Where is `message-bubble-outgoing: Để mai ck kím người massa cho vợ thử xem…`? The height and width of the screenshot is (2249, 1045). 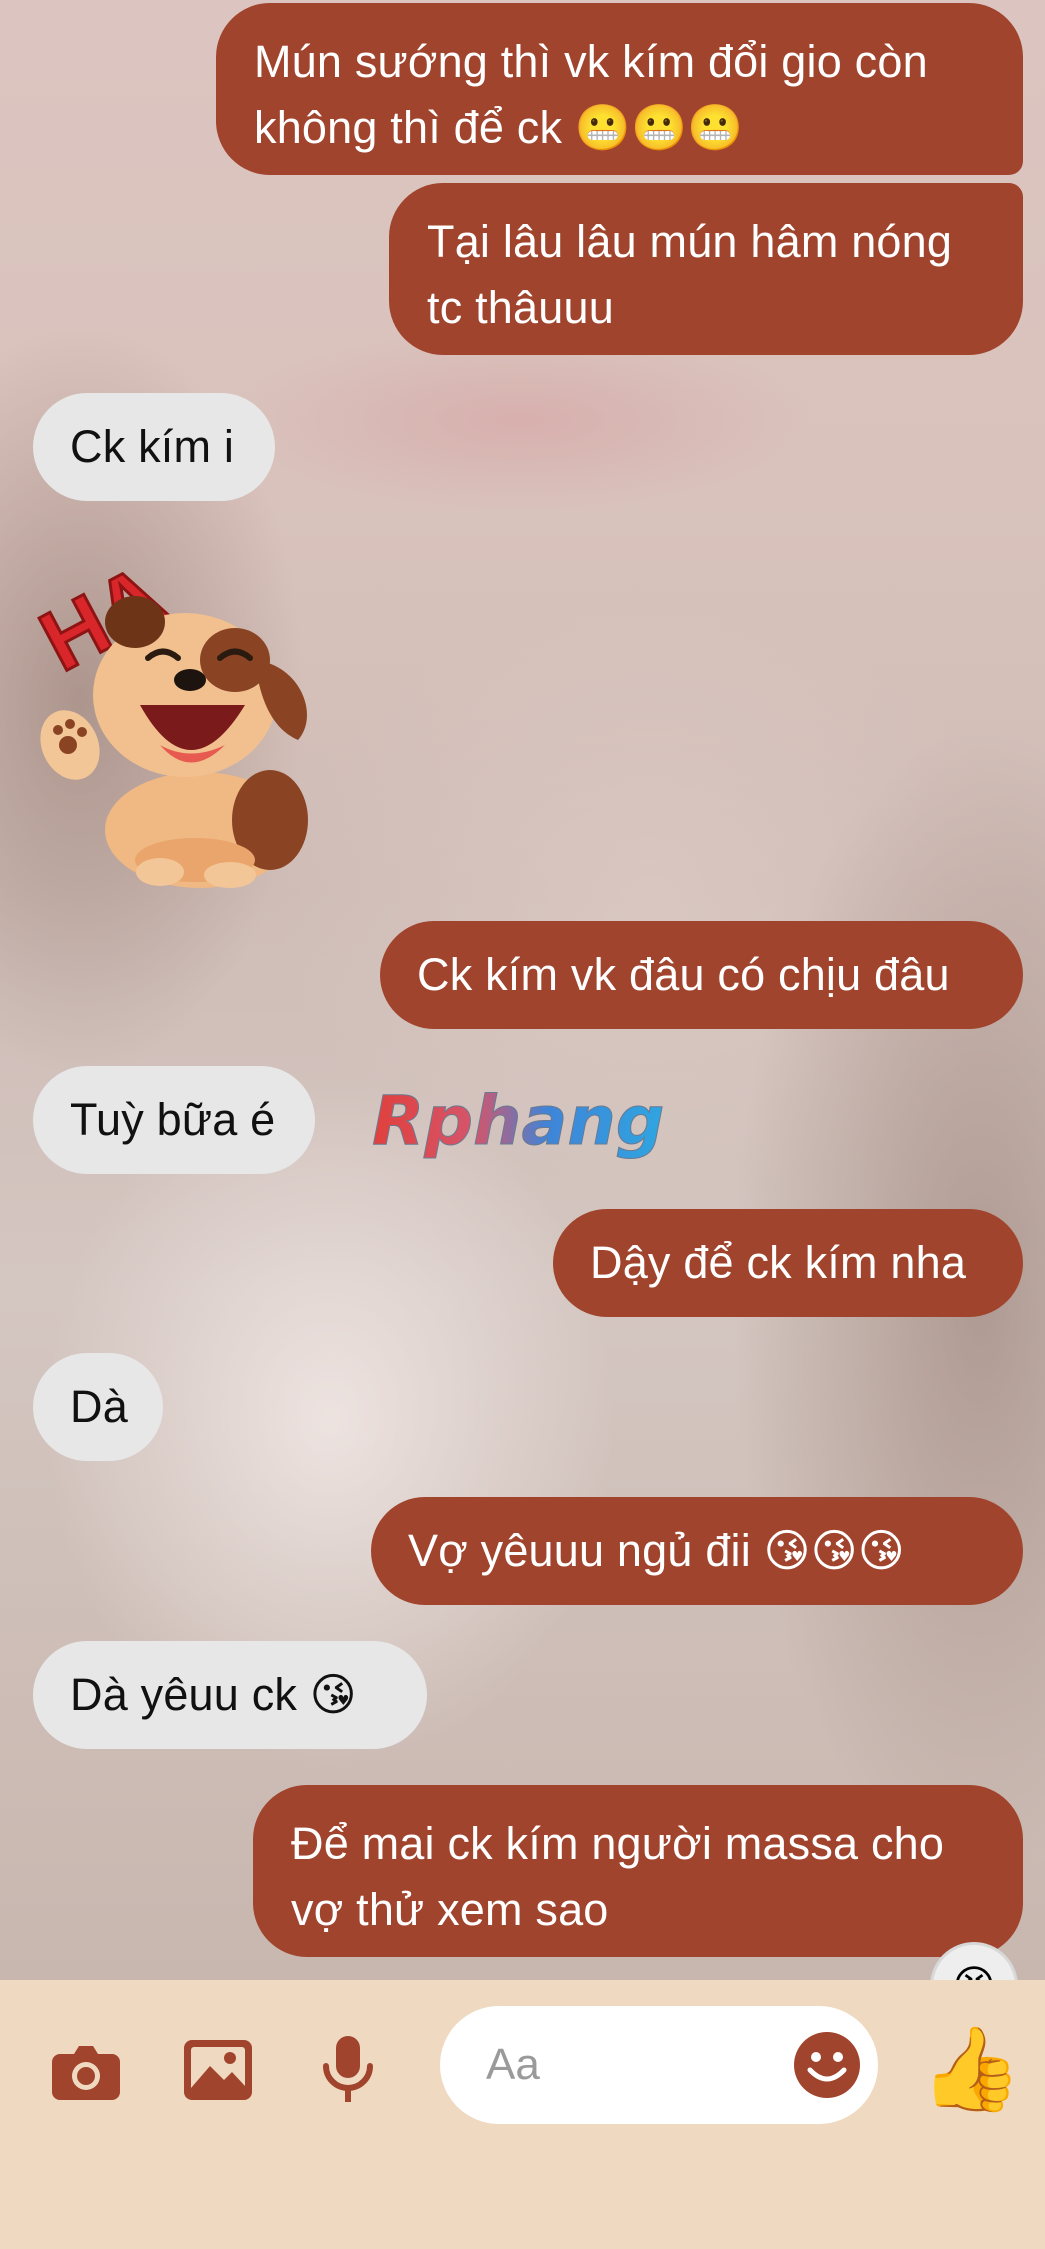
message-bubble-outgoing: Để mai ck kím người massa cho vợ thử xem… is located at coordinates (638, 1871).